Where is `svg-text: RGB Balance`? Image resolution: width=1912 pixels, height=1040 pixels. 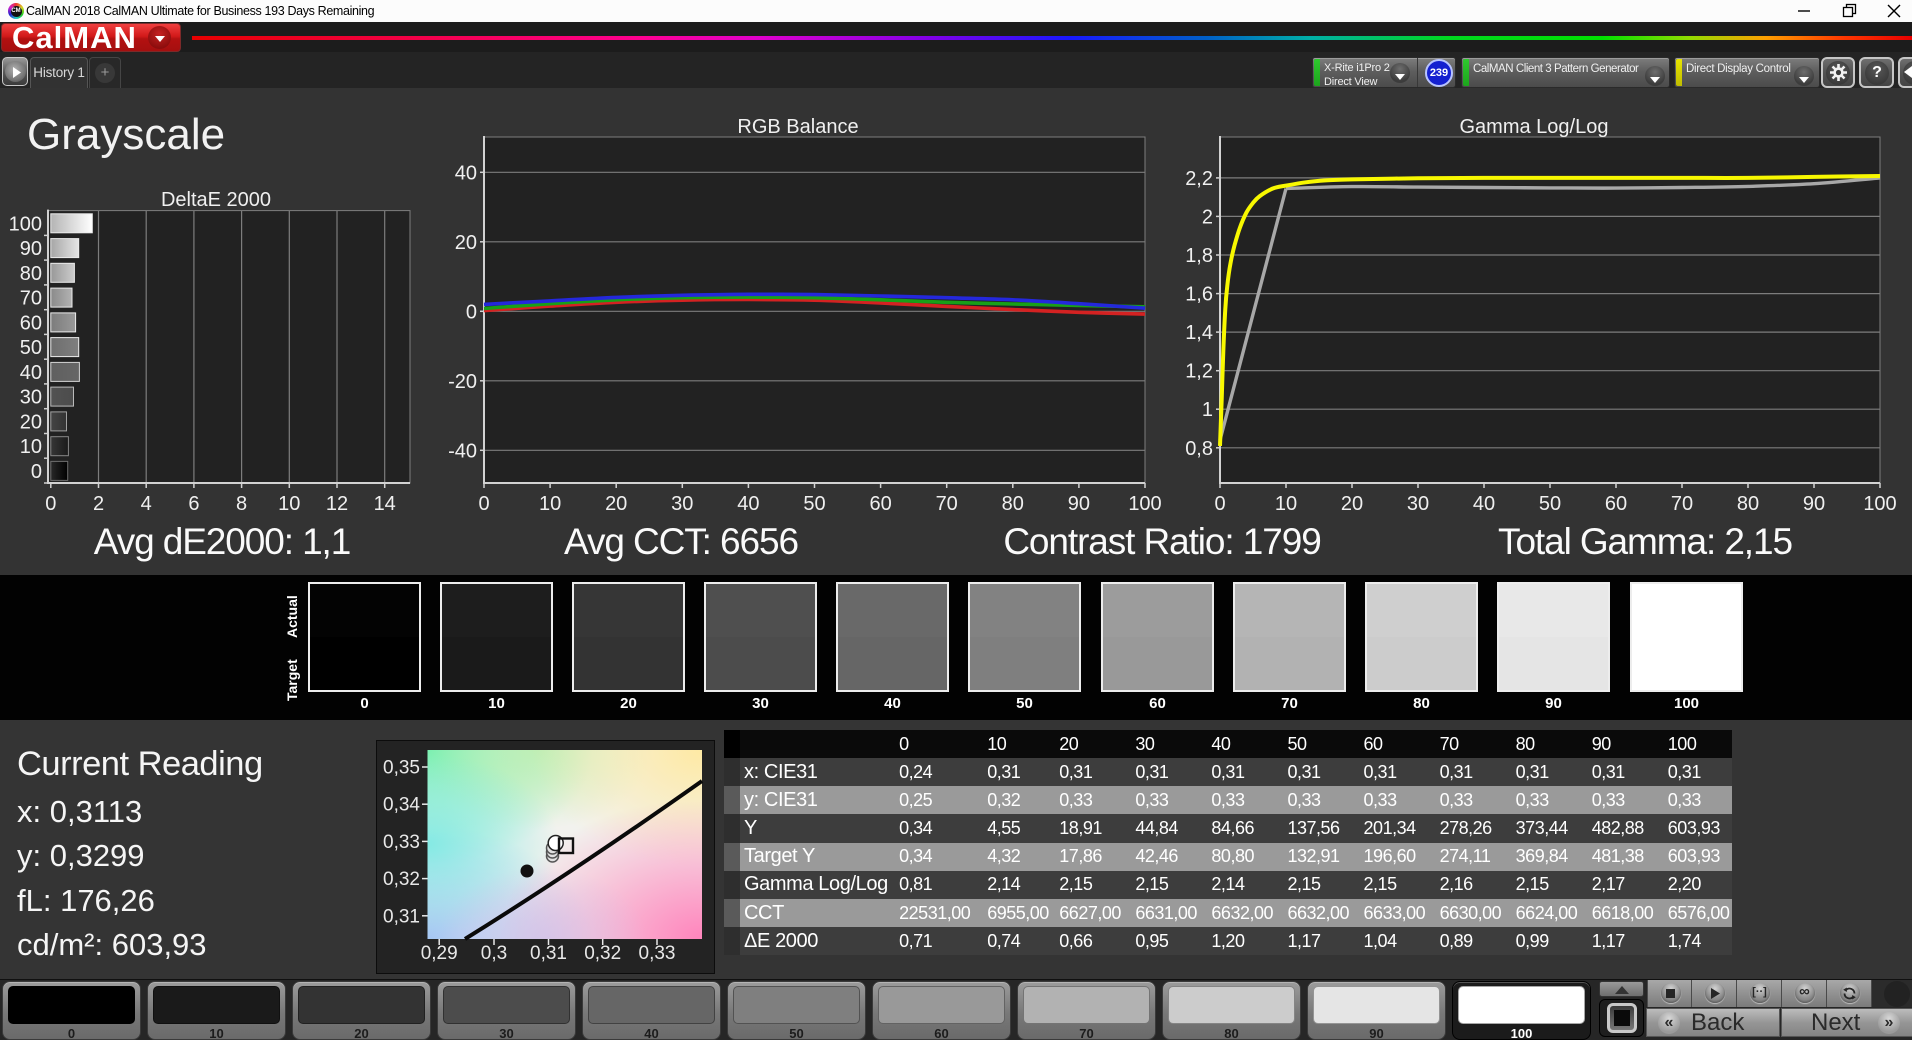 svg-text: RGB Balance is located at coordinates (797, 127).